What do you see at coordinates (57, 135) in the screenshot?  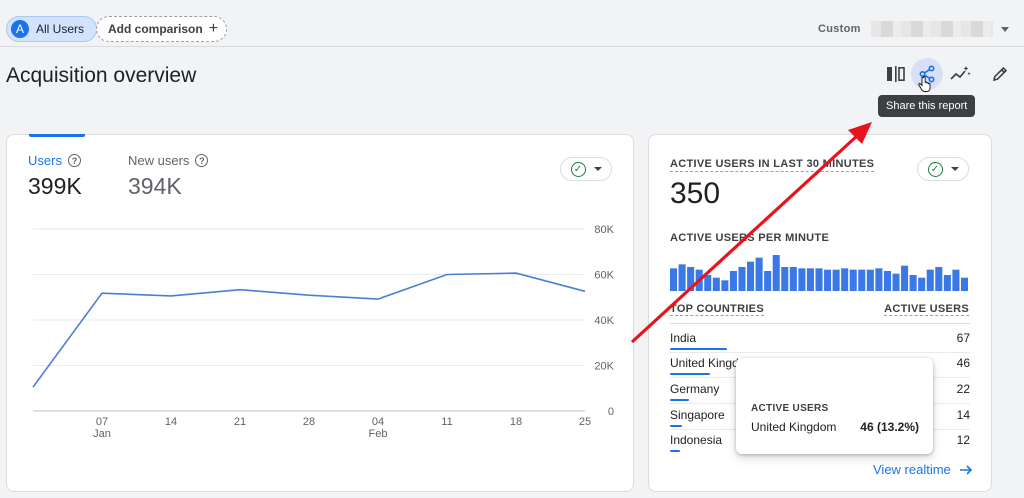 I see `active-tab-indicator` at bounding box center [57, 135].